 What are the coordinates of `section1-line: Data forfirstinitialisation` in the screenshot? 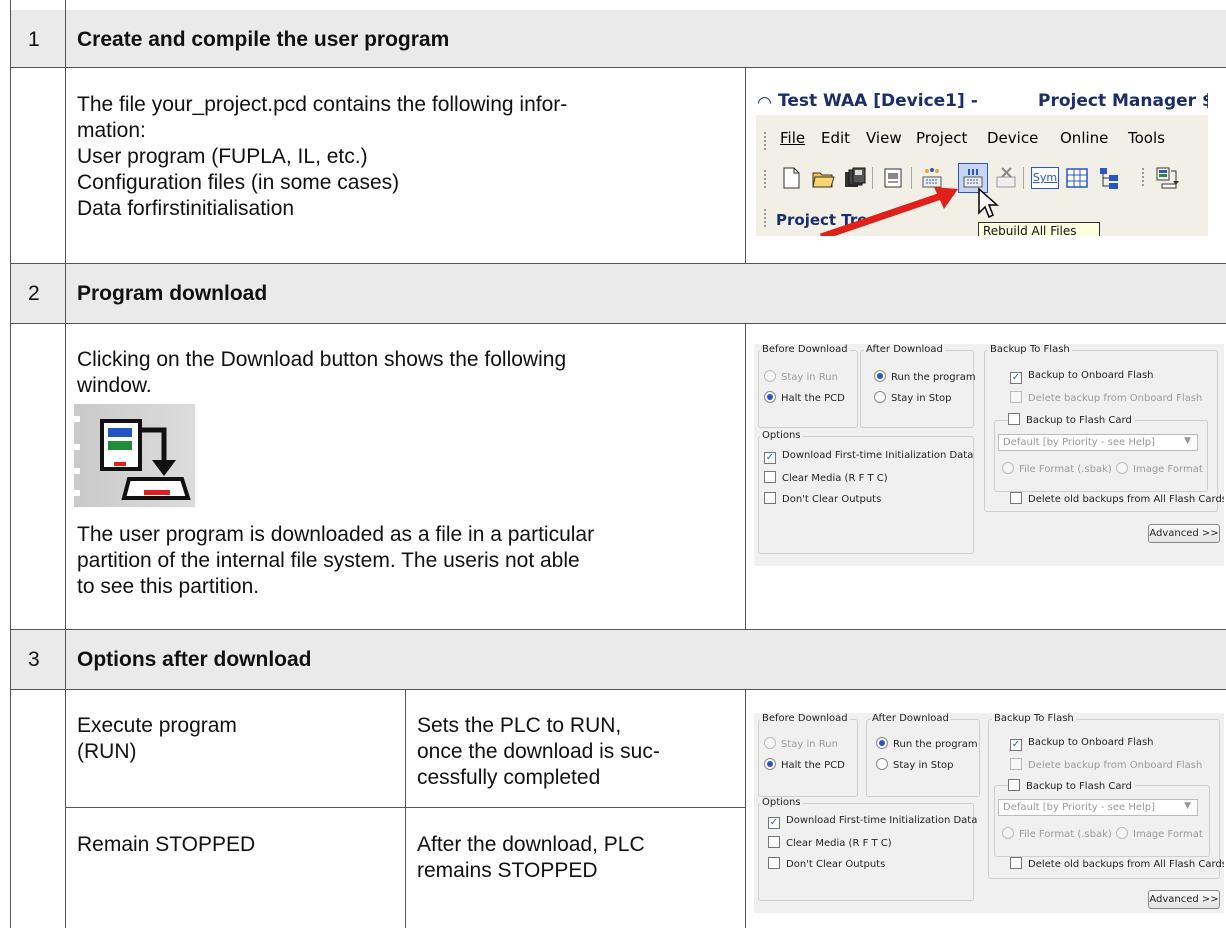 It's located at (186, 208).